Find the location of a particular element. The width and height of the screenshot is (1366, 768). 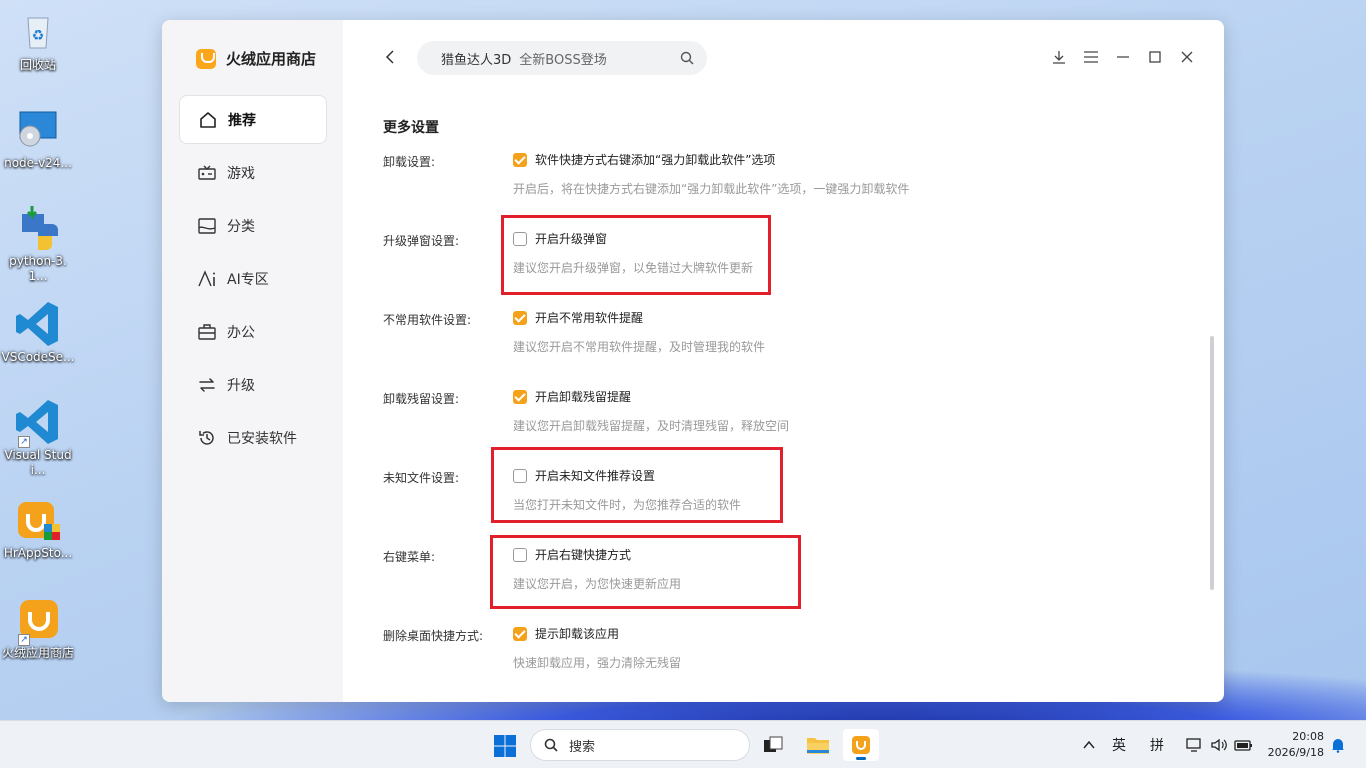

sidebar-item-office: 办公 is located at coordinates (253, 331).